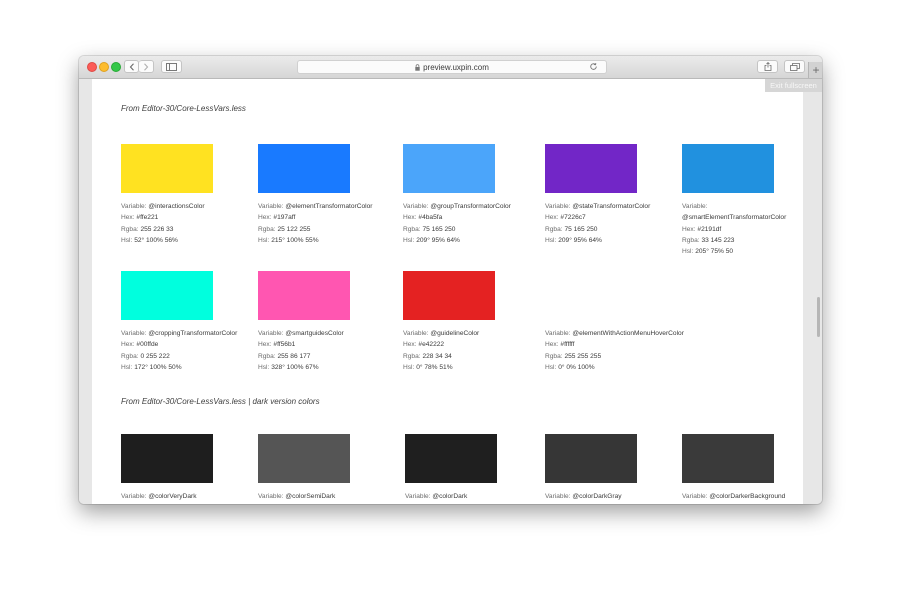 The width and height of the screenshot is (900, 611). Describe the element at coordinates (434, 367) in the screenshot. I see `hsl-value: 0° 78% 51%` at that location.